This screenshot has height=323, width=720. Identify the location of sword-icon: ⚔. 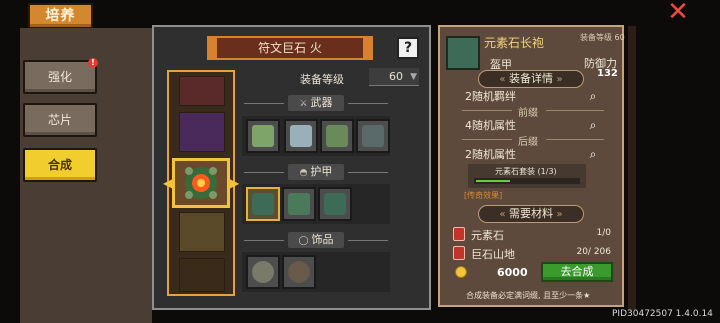
(303, 104).